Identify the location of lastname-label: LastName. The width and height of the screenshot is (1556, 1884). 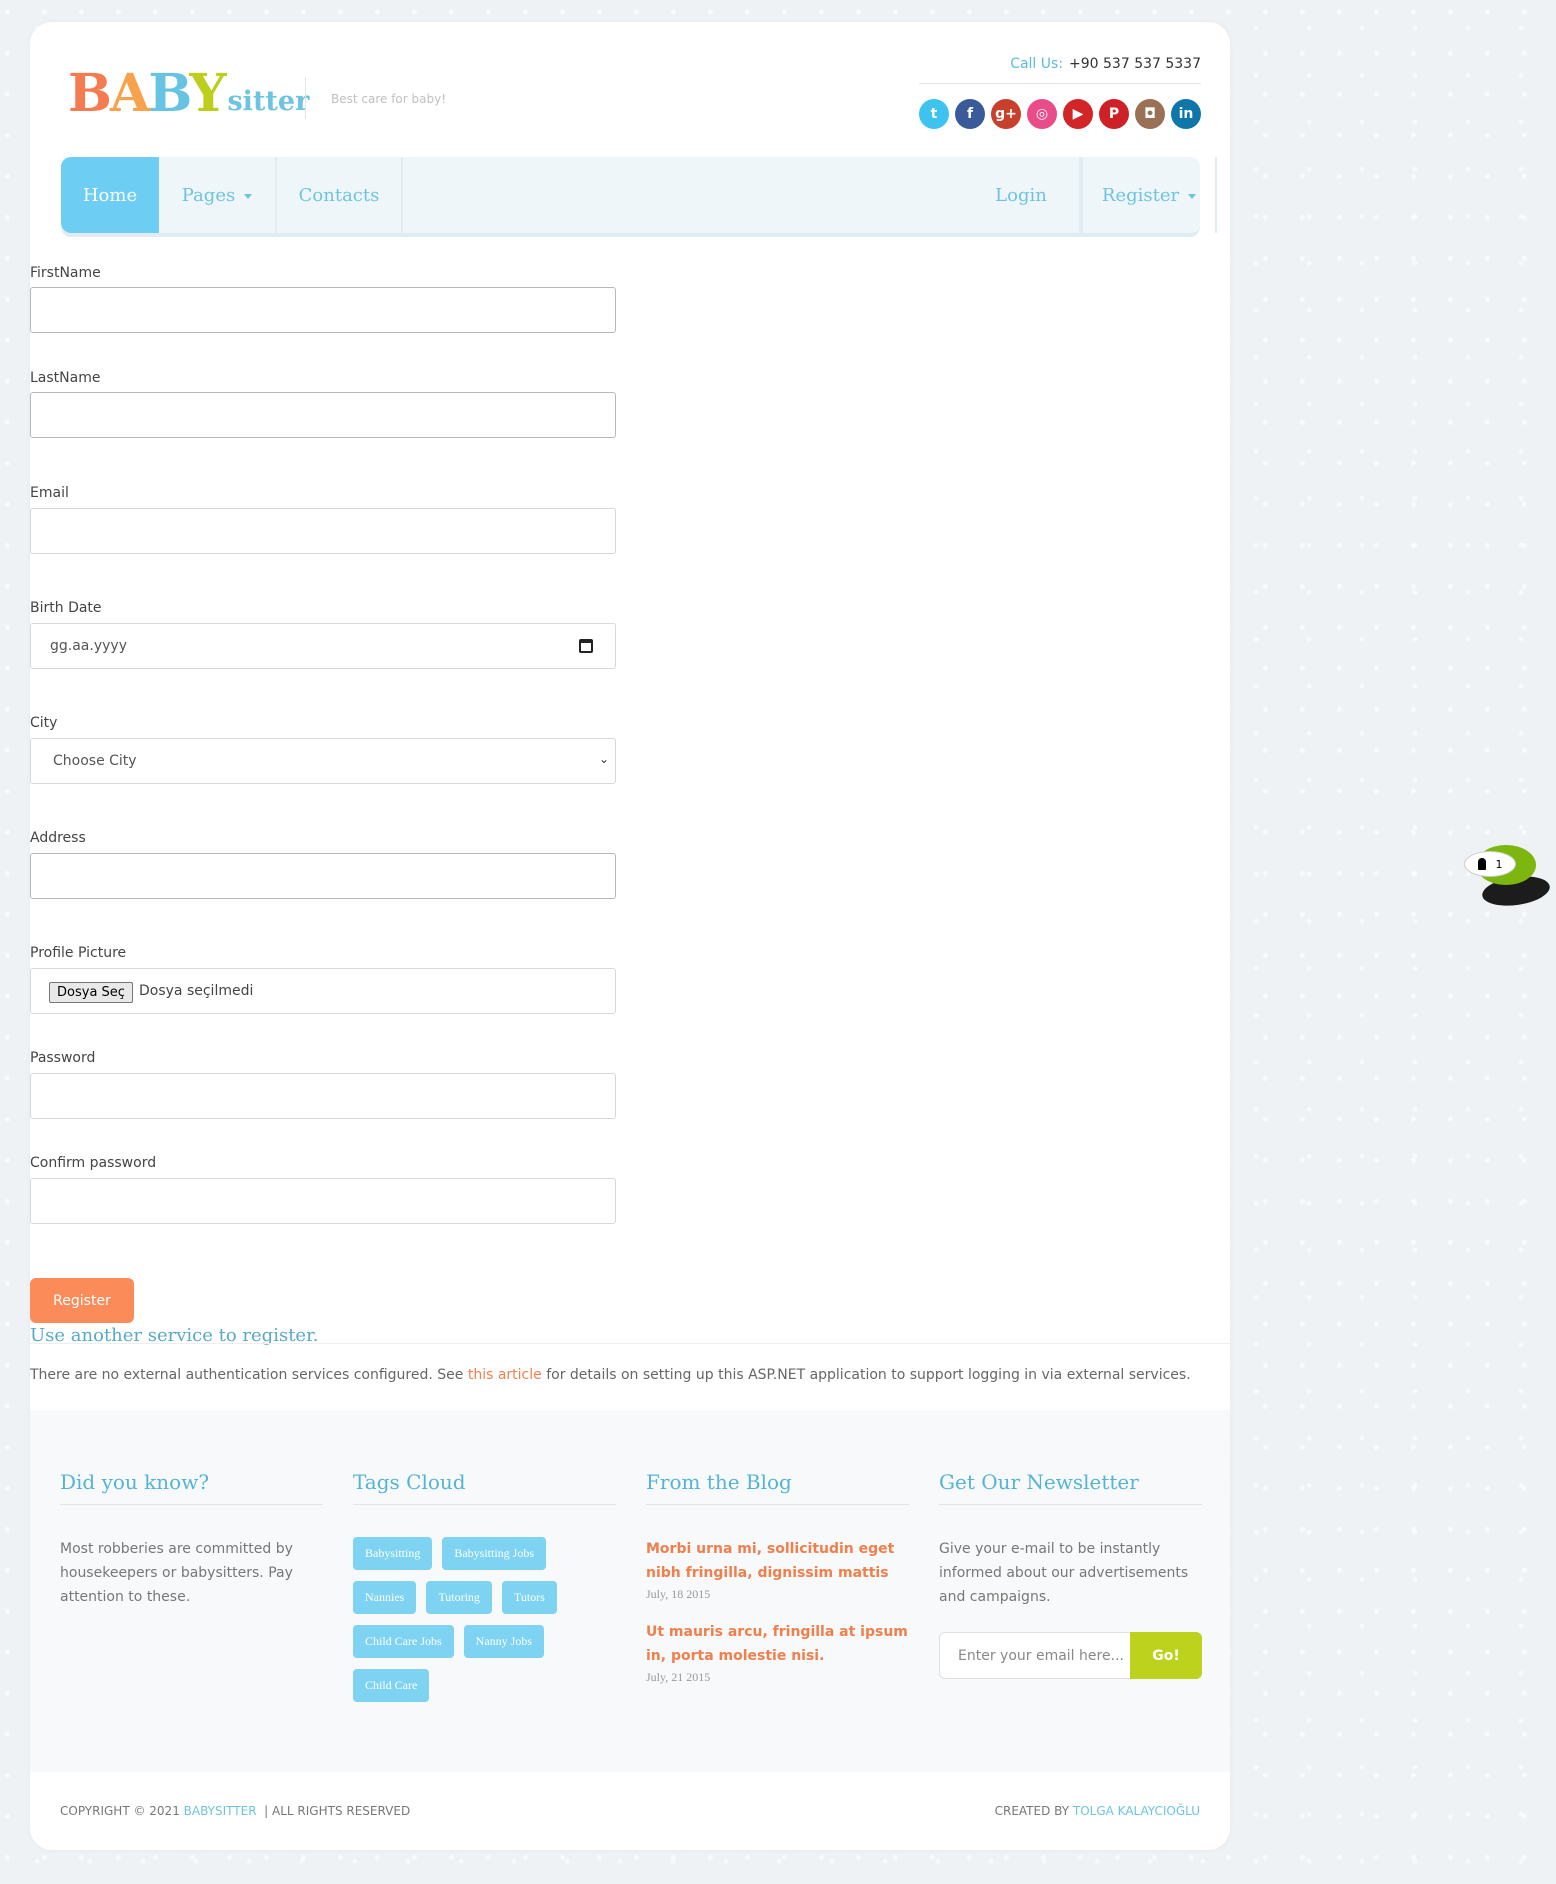
(65, 378).